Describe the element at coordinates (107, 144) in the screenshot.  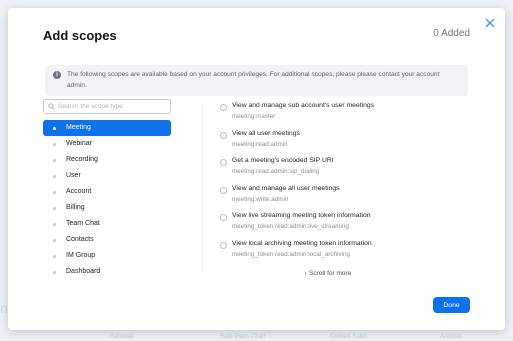
I see `category-item-webinar: Webinar` at that location.